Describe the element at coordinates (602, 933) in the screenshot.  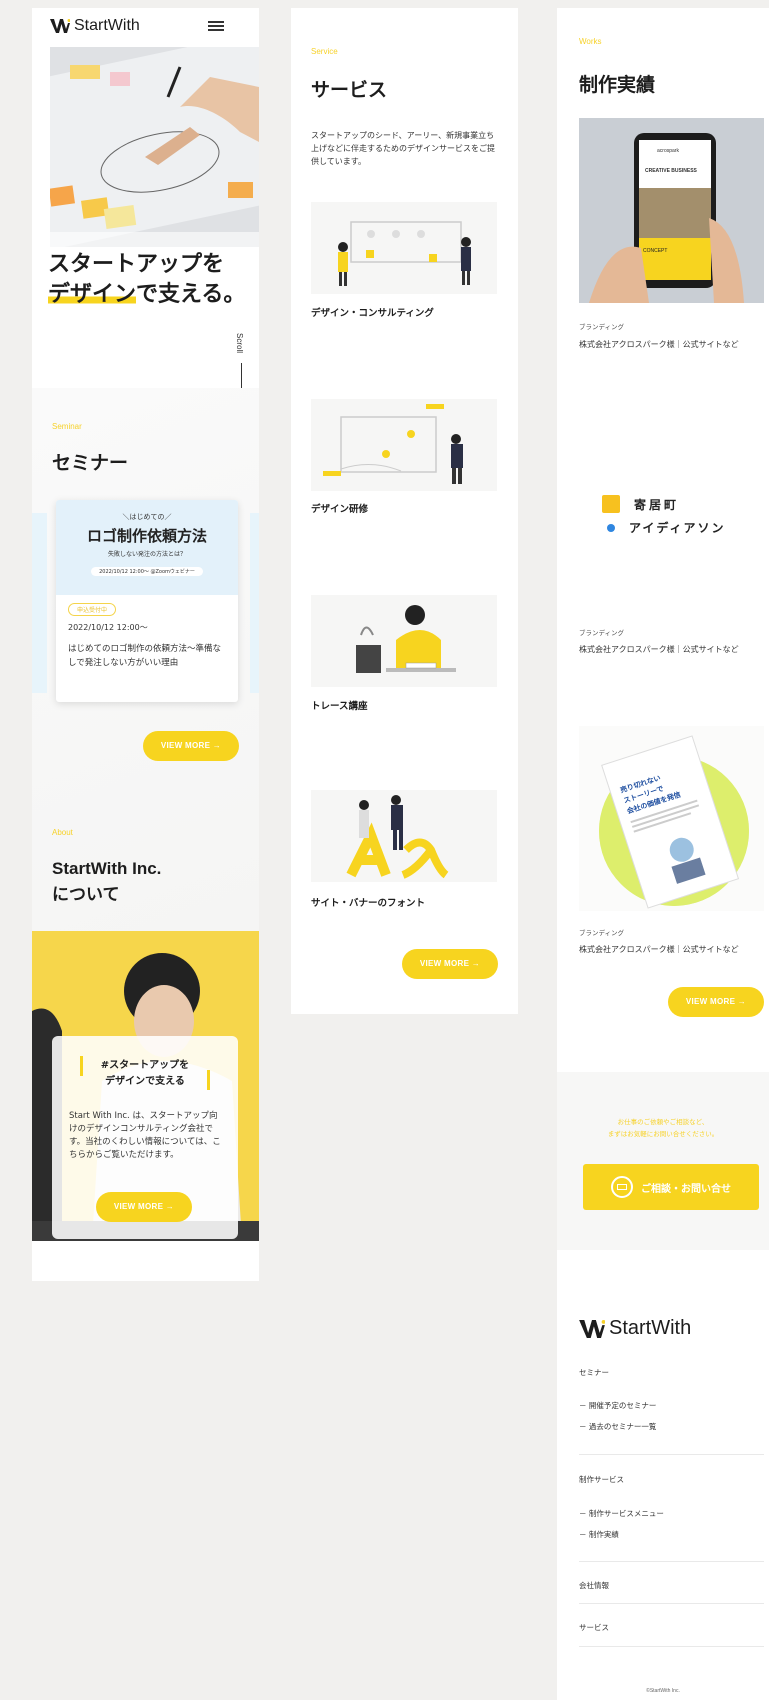
I see `work-3-category: ブランディング` at that location.